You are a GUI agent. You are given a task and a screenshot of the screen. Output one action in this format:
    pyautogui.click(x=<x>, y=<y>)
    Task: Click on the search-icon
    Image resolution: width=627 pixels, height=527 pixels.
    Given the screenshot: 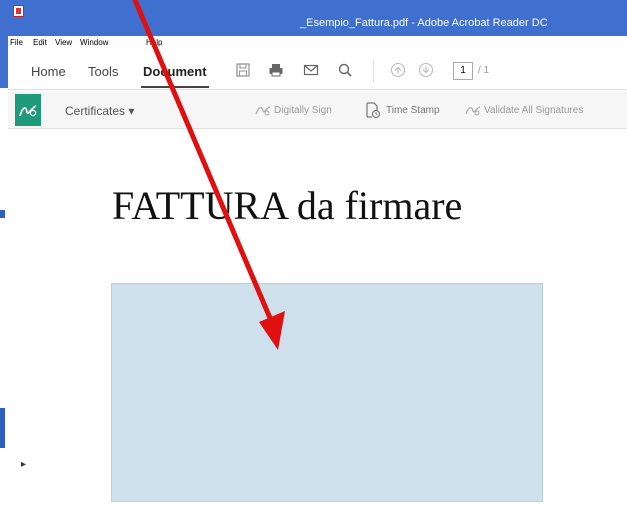 What is the action you would take?
    pyautogui.click(x=345, y=71)
    